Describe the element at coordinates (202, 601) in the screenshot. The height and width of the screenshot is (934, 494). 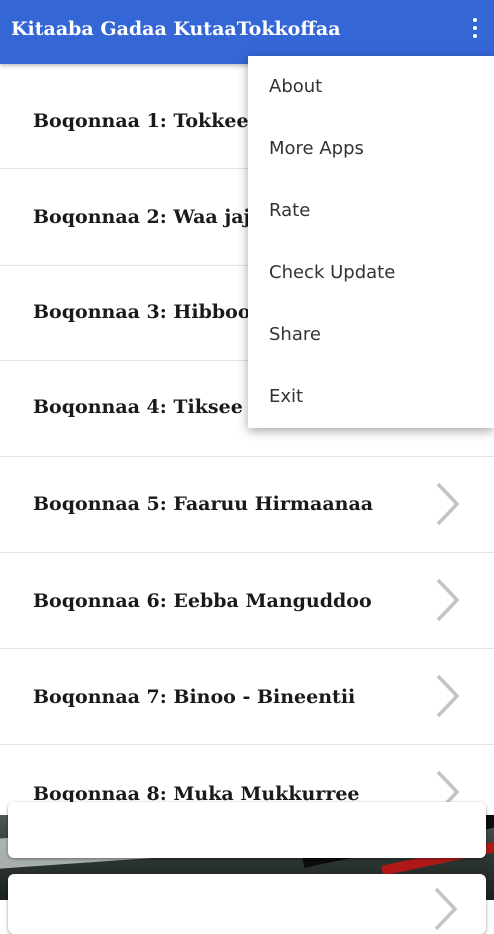
I see `chapter-label: Boqonnaa 6: Eebba Manguddoo` at that location.